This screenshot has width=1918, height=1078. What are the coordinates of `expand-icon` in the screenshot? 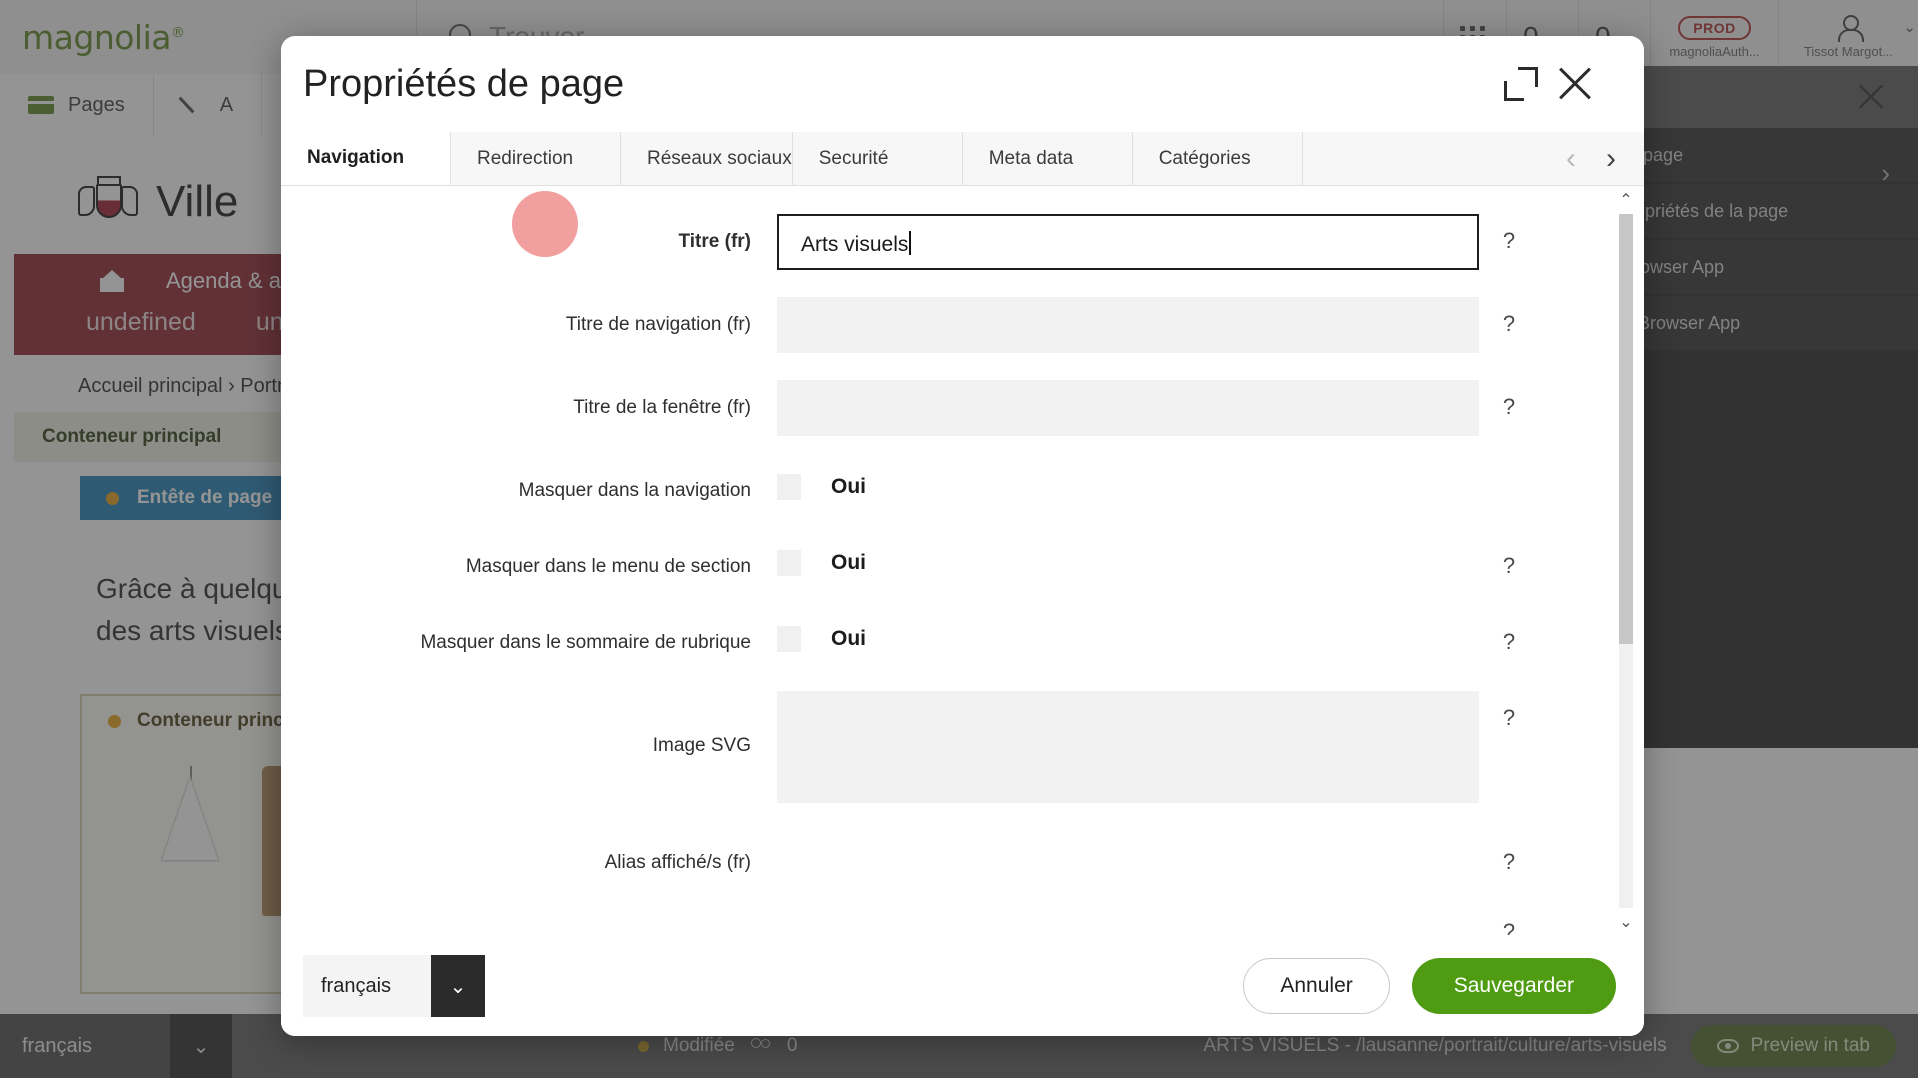 It's located at (1521, 84).